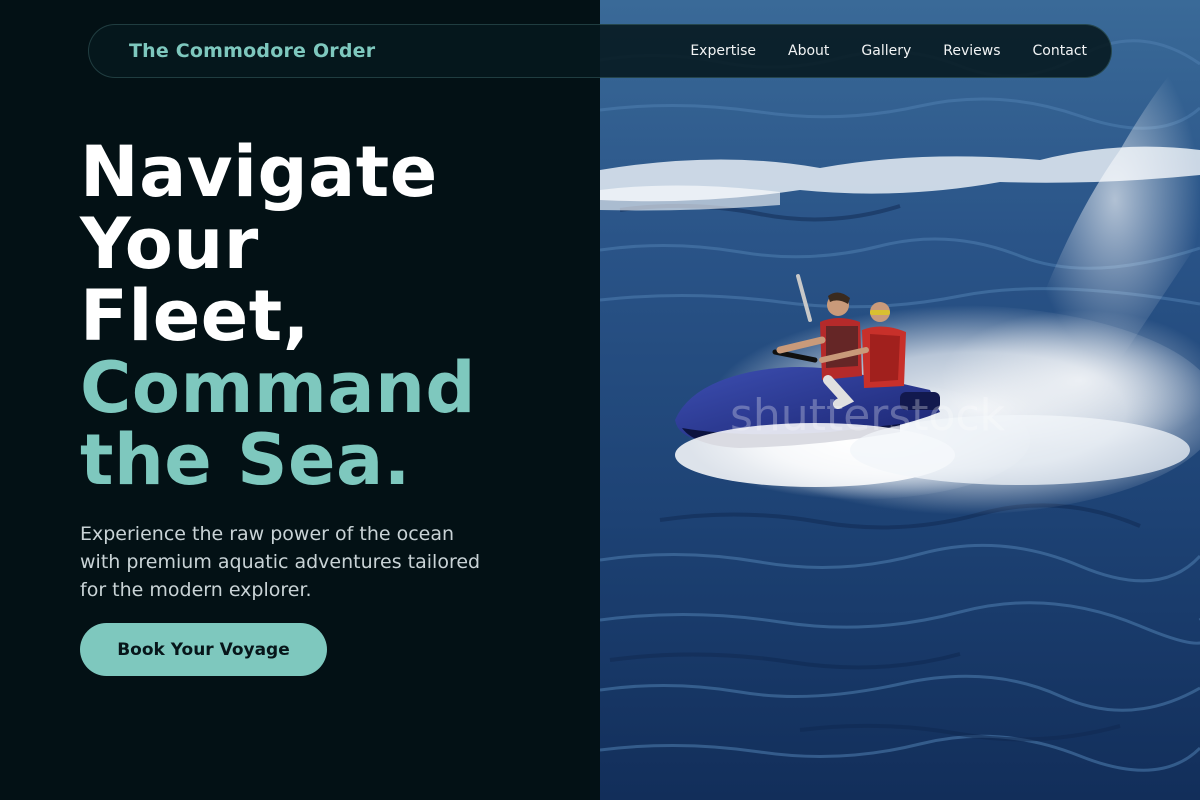 The image size is (1200, 800). I want to click on subtext-line: Experience the raw power of the ocean, so click(267, 534).